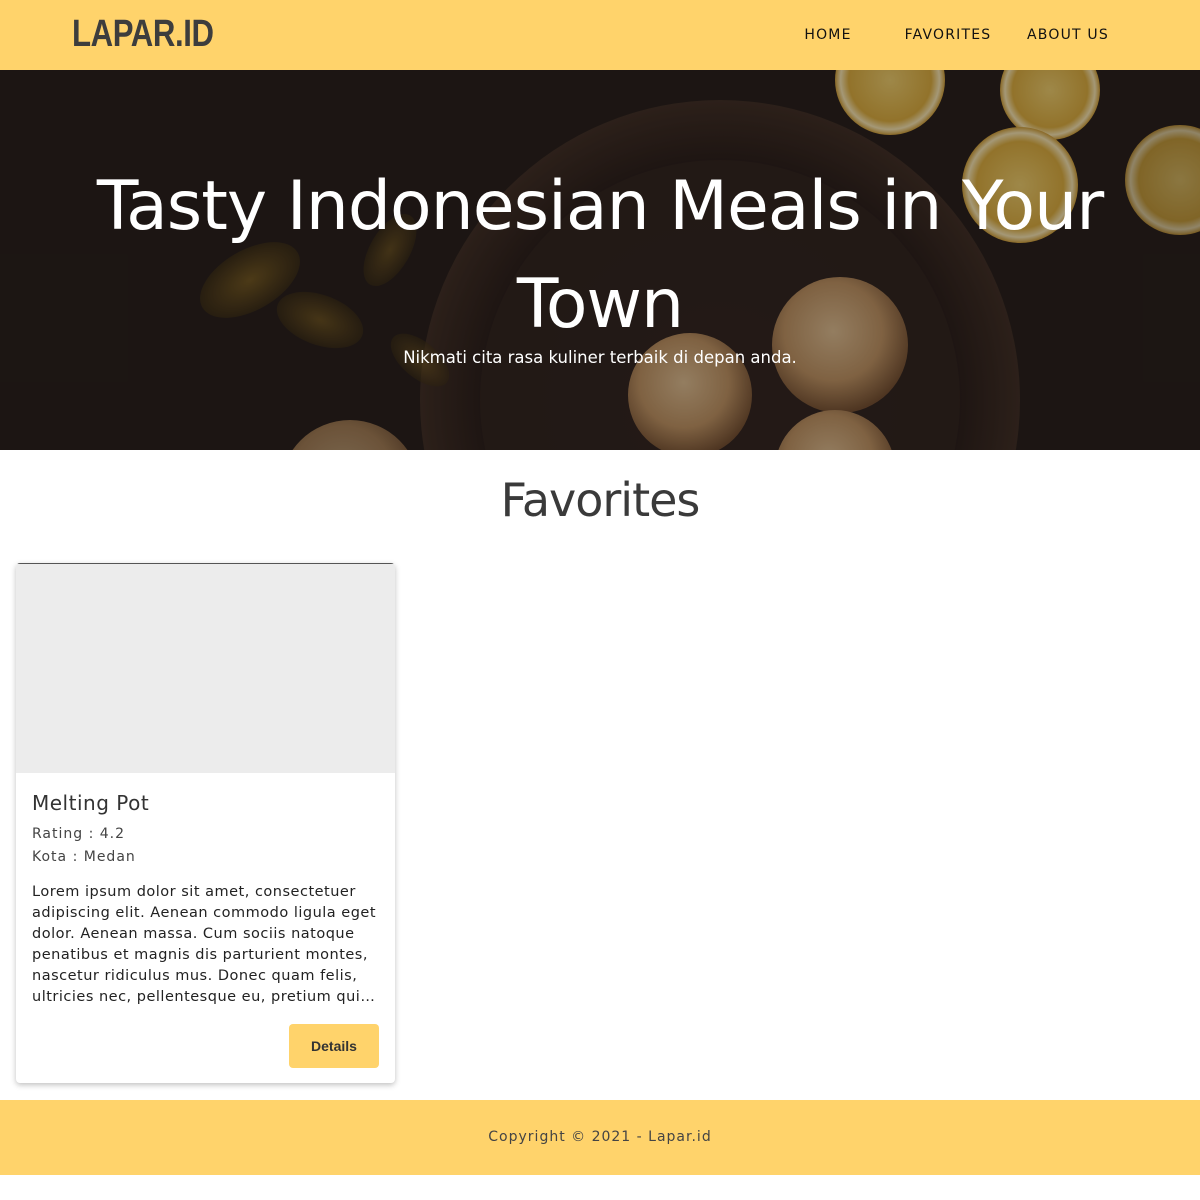  I want to click on restaurant-city: Kota : Medan, so click(84, 857).